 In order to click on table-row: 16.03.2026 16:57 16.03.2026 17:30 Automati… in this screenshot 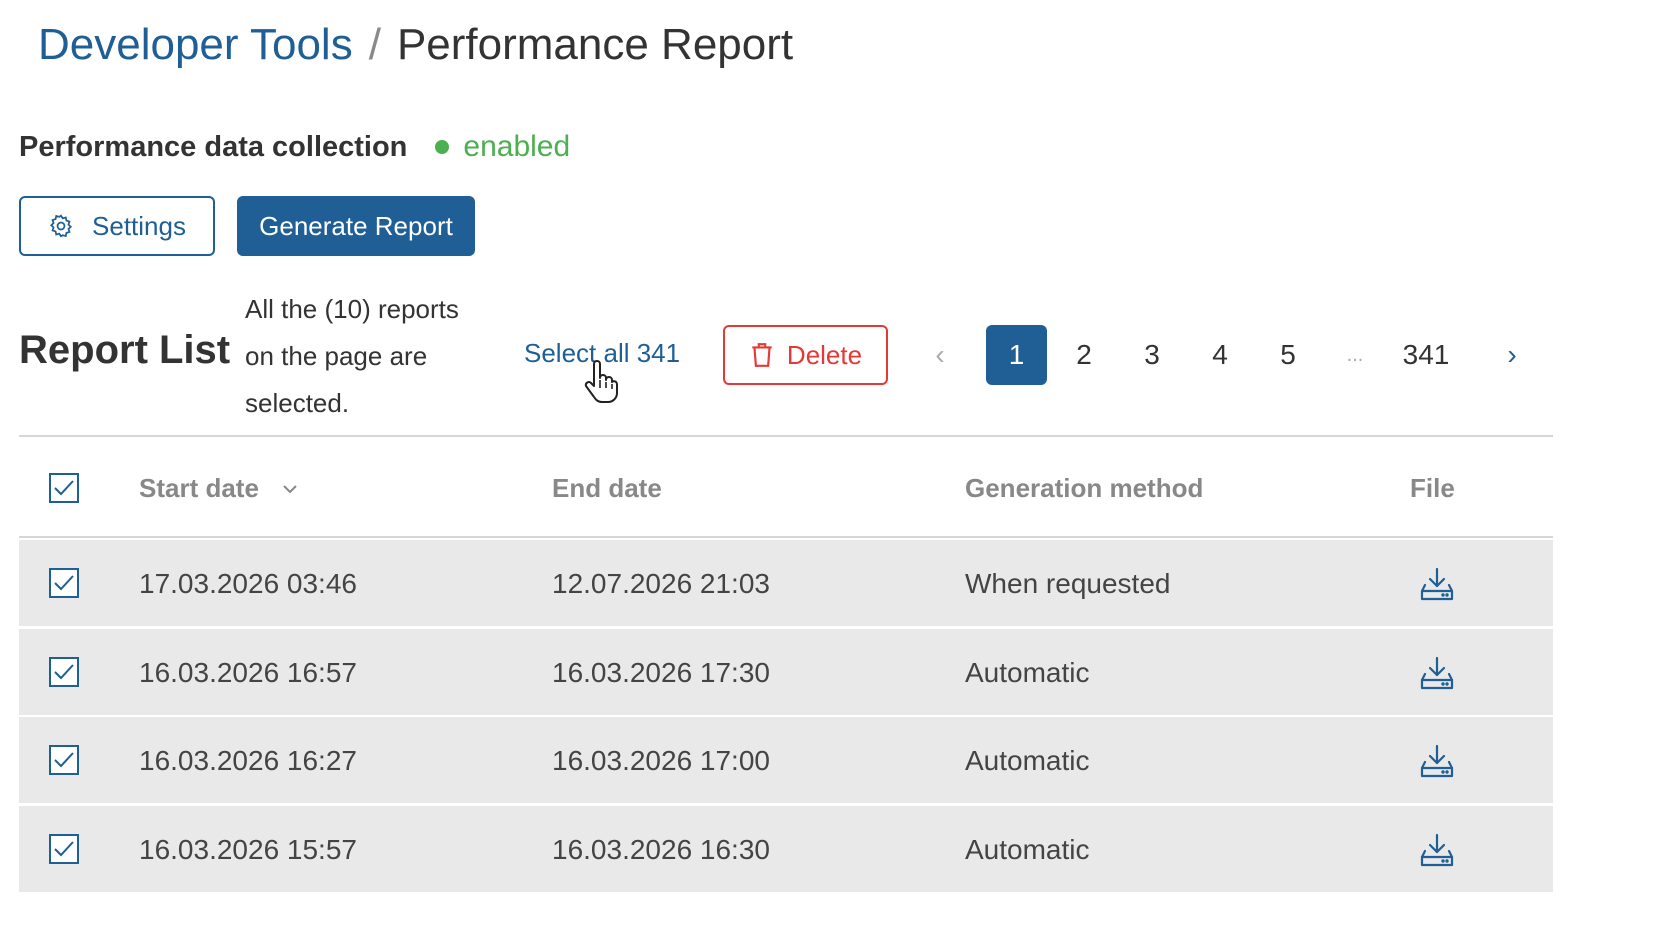, I will do `click(786, 672)`.